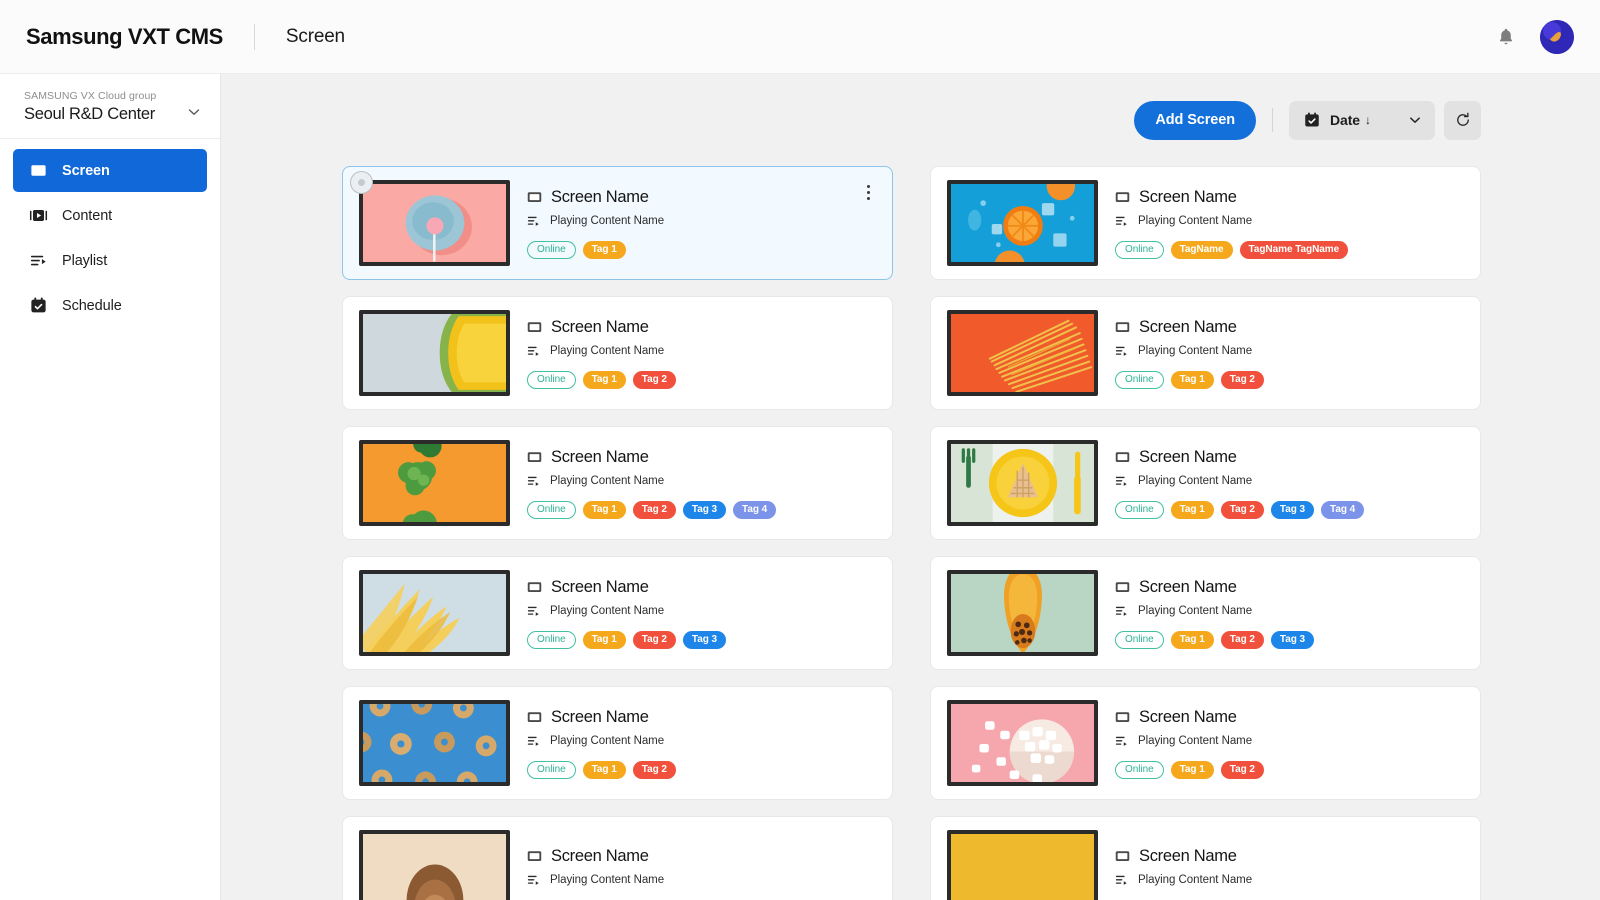  What do you see at coordinates (110, 215) in the screenshot?
I see `sidebar-item-content: Content` at bounding box center [110, 215].